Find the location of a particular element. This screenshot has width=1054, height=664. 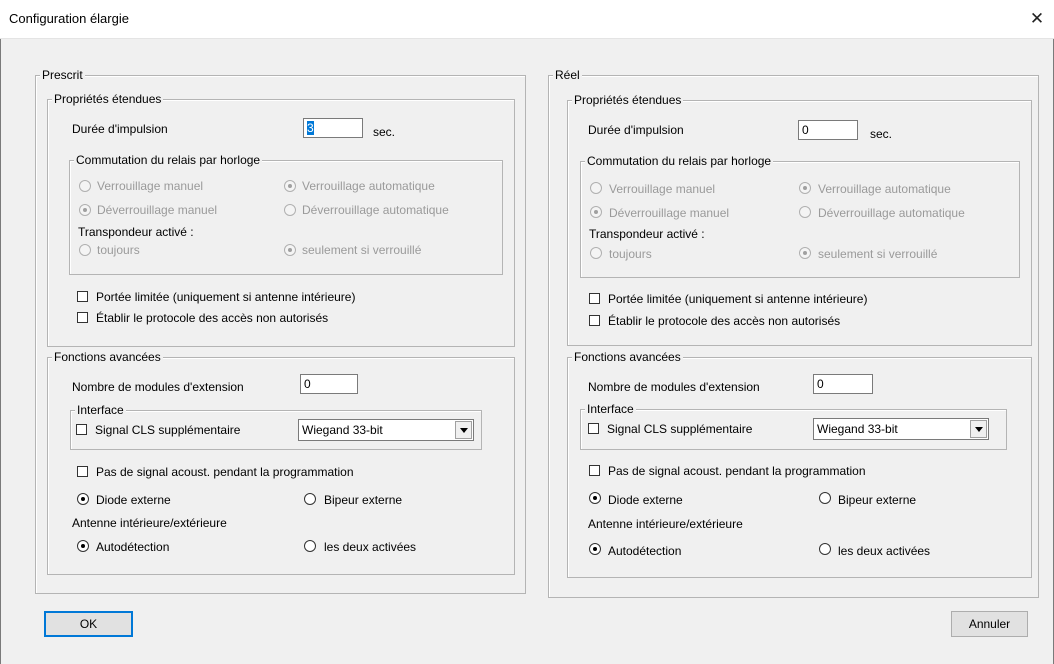

pulse-duration-input: 3 is located at coordinates (333, 128).